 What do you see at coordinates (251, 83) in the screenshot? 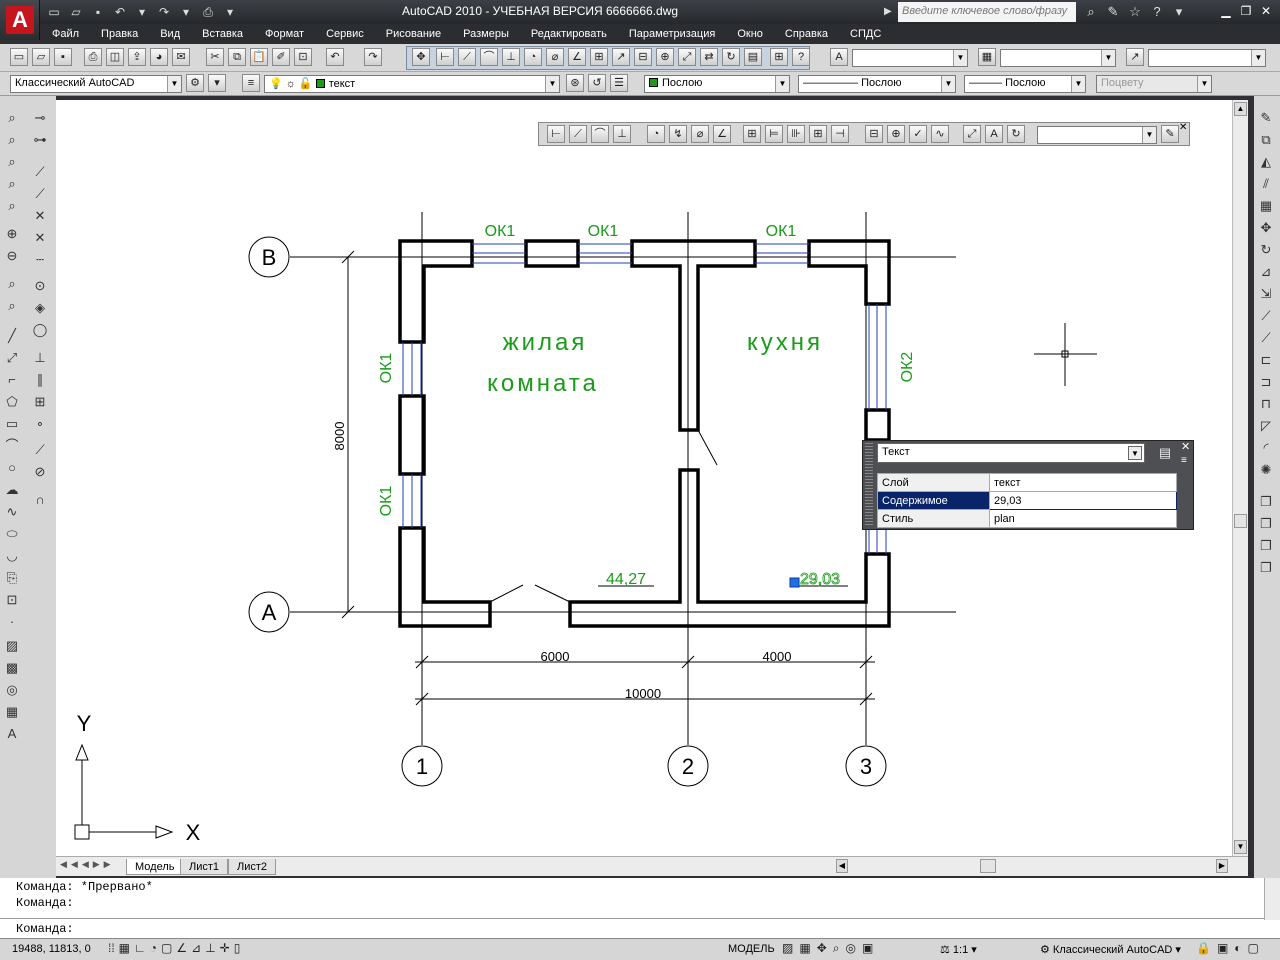
I see `layer-properties-icon: ≡` at bounding box center [251, 83].